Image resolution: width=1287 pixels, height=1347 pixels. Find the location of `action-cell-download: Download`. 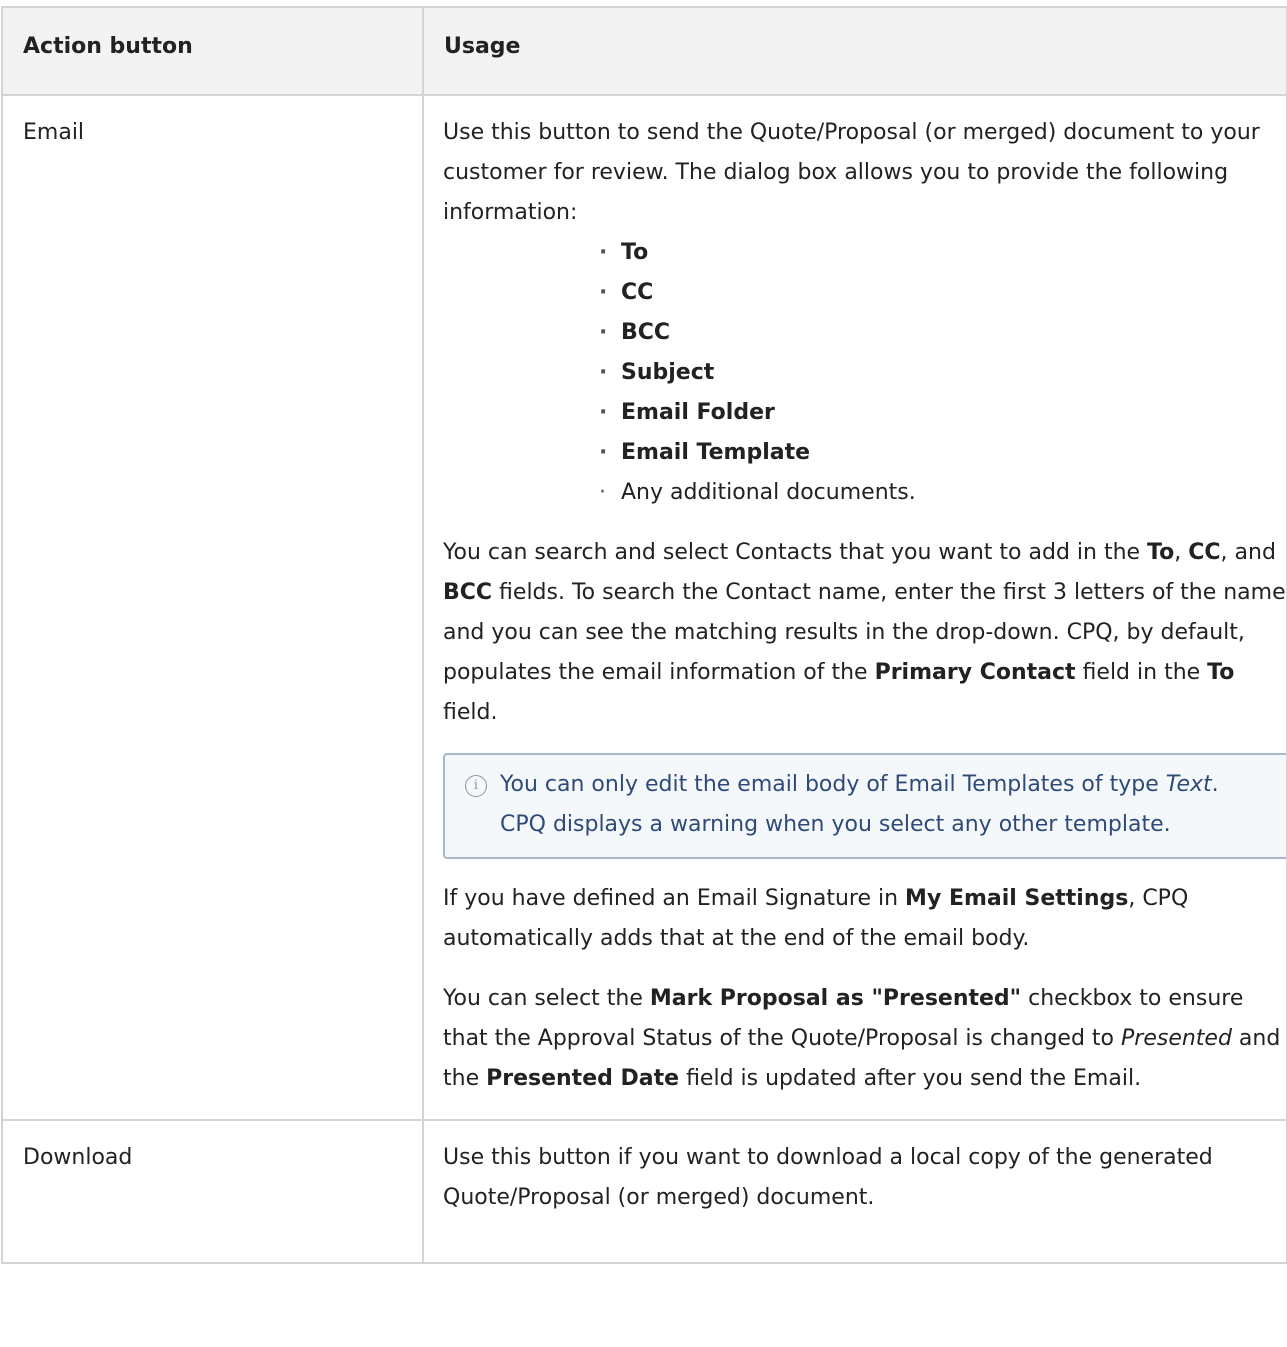

action-cell-download: Download is located at coordinates (212, 1191).